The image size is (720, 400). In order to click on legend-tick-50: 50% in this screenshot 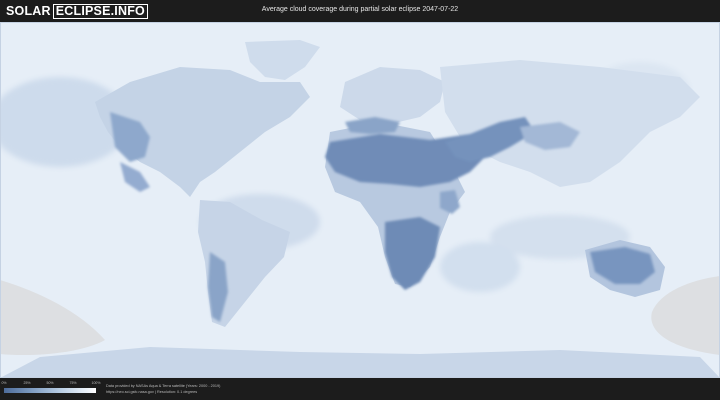, I will do `click(50, 383)`.